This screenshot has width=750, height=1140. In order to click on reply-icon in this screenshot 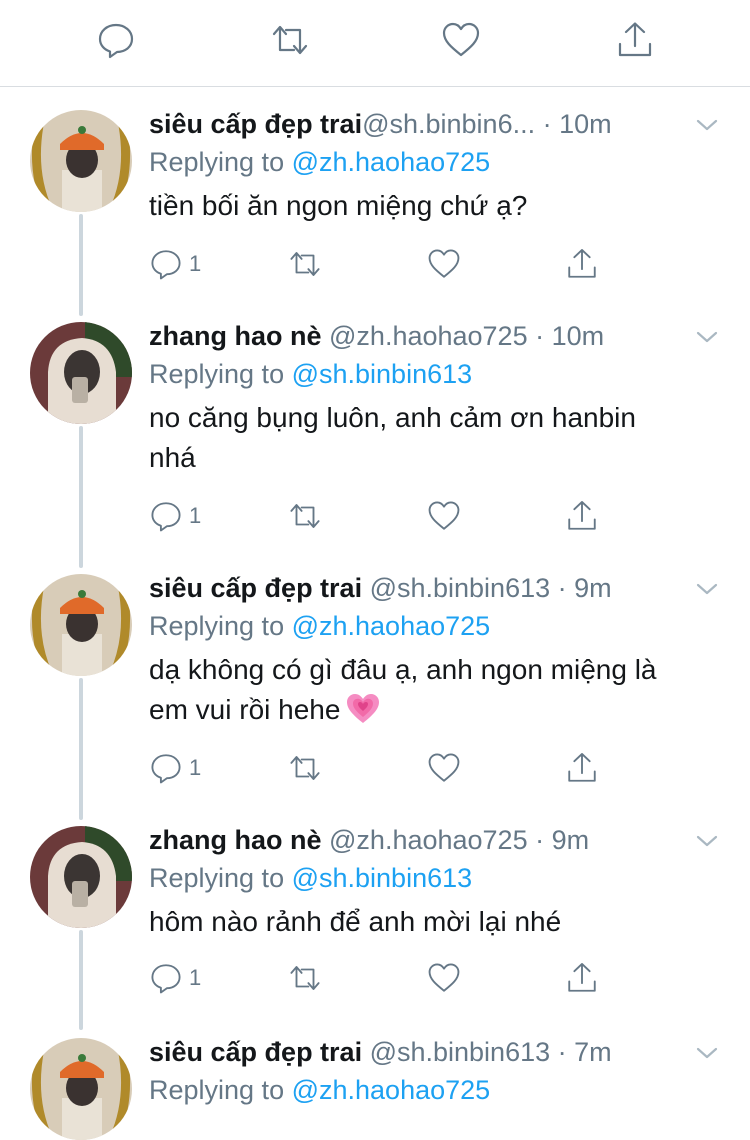, I will do `click(116, 40)`.